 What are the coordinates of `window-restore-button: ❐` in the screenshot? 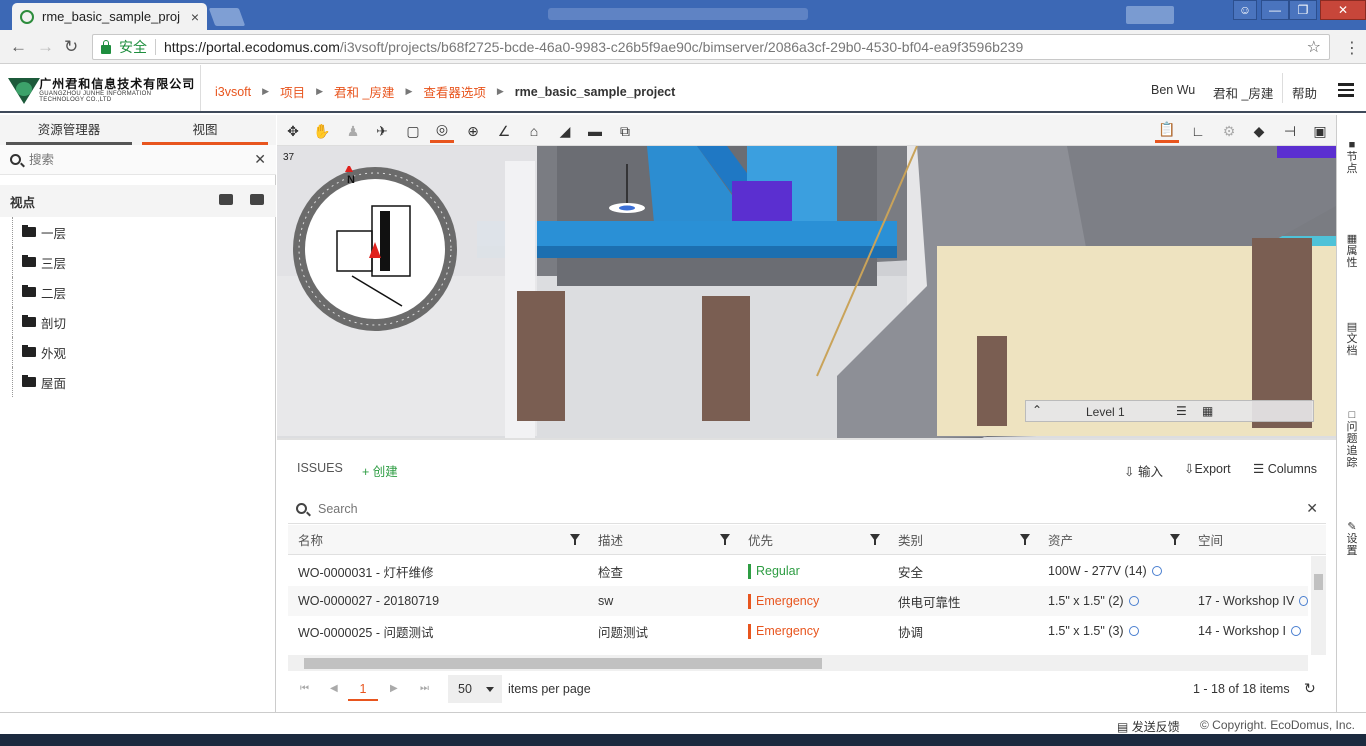 It's located at (1303, 10).